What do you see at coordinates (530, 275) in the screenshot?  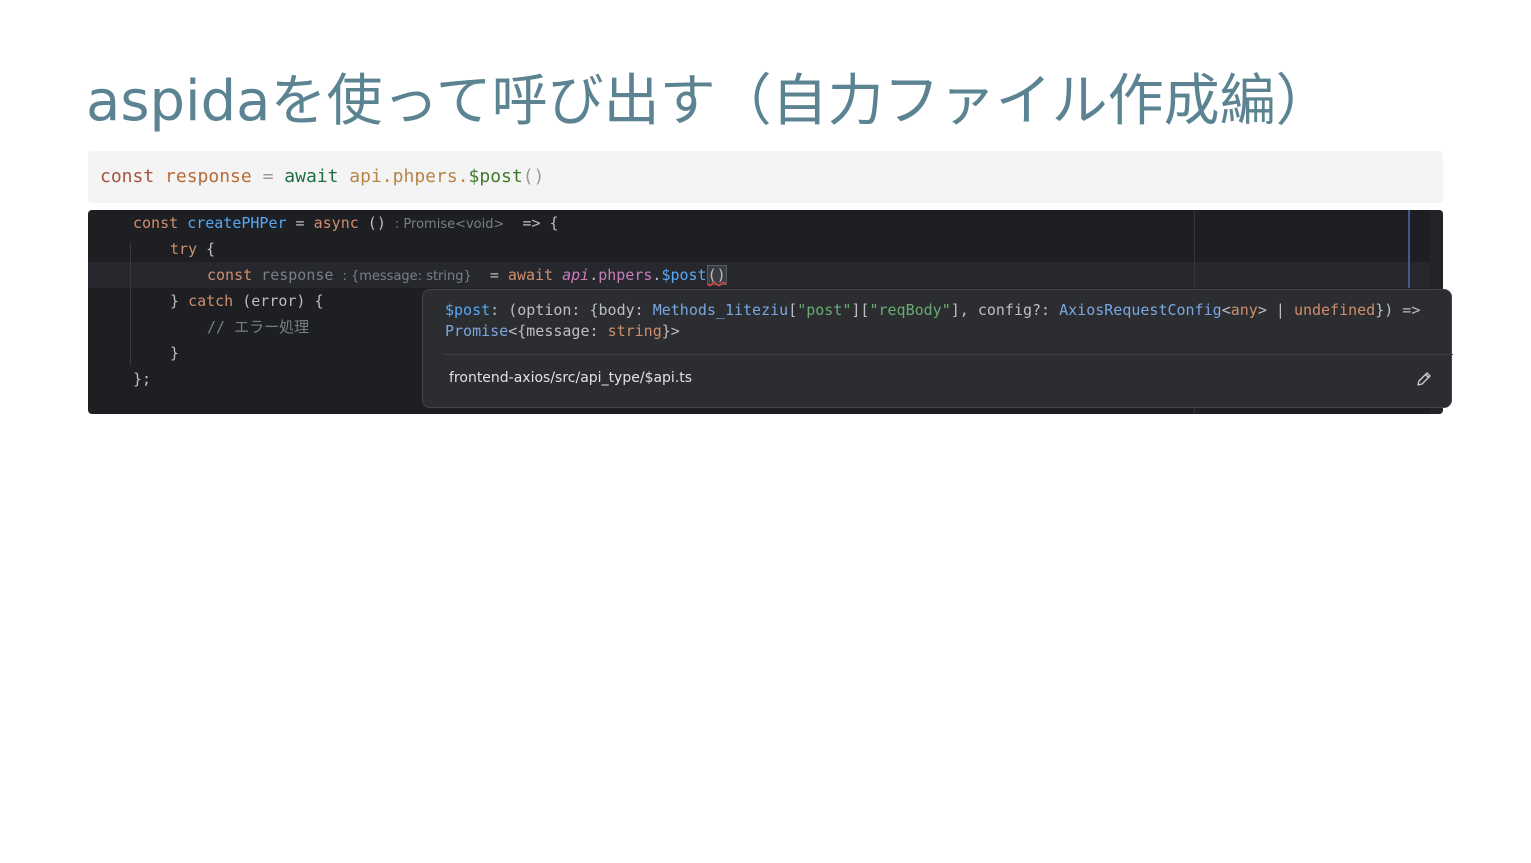 I see `kw-await: await` at bounding box center [530, 275].